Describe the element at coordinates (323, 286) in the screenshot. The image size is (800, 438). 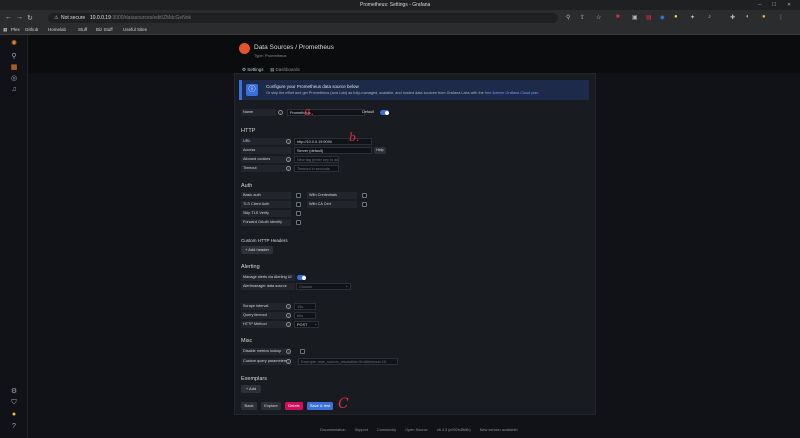
I see `alertmanager-select: Choose` at that location.